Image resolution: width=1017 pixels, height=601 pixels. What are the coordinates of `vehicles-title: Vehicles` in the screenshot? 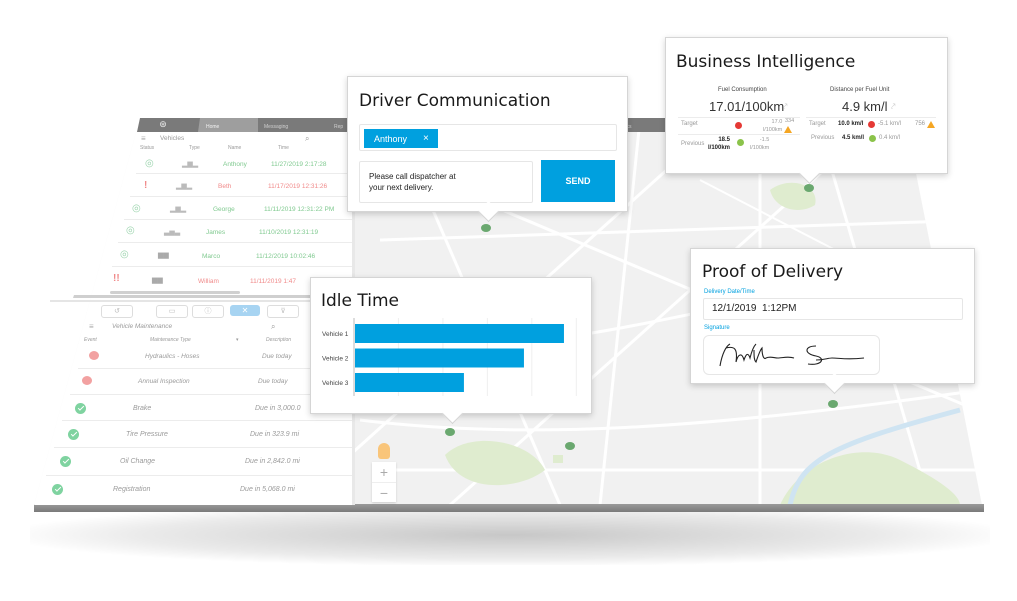 It's located at (172, 138).